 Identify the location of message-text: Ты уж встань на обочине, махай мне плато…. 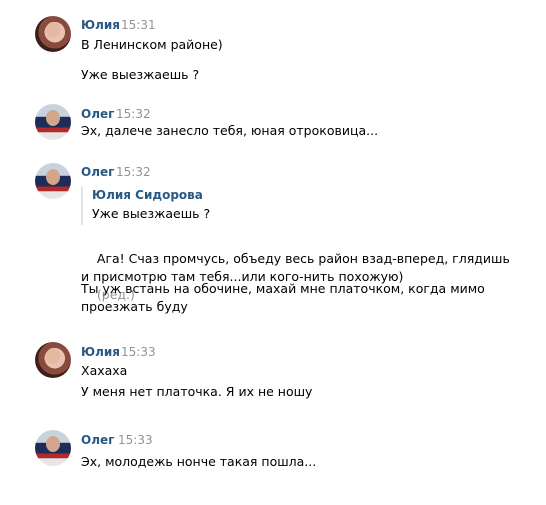
(283, 297).